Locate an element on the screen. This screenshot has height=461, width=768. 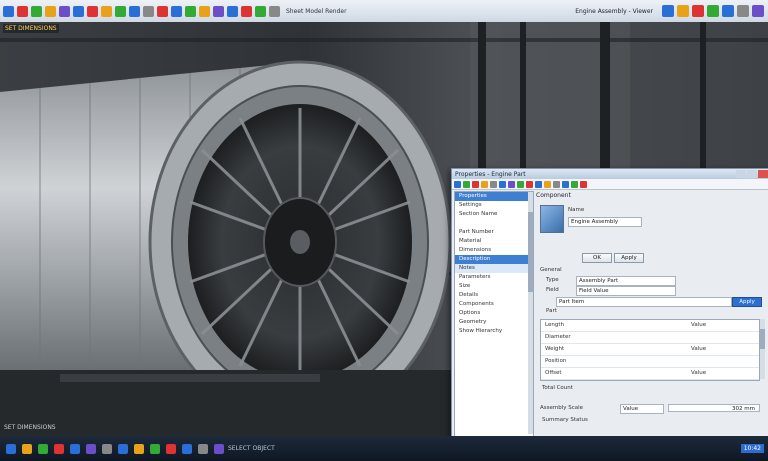
tree-item: Notes is located at coordinates (494, 268).